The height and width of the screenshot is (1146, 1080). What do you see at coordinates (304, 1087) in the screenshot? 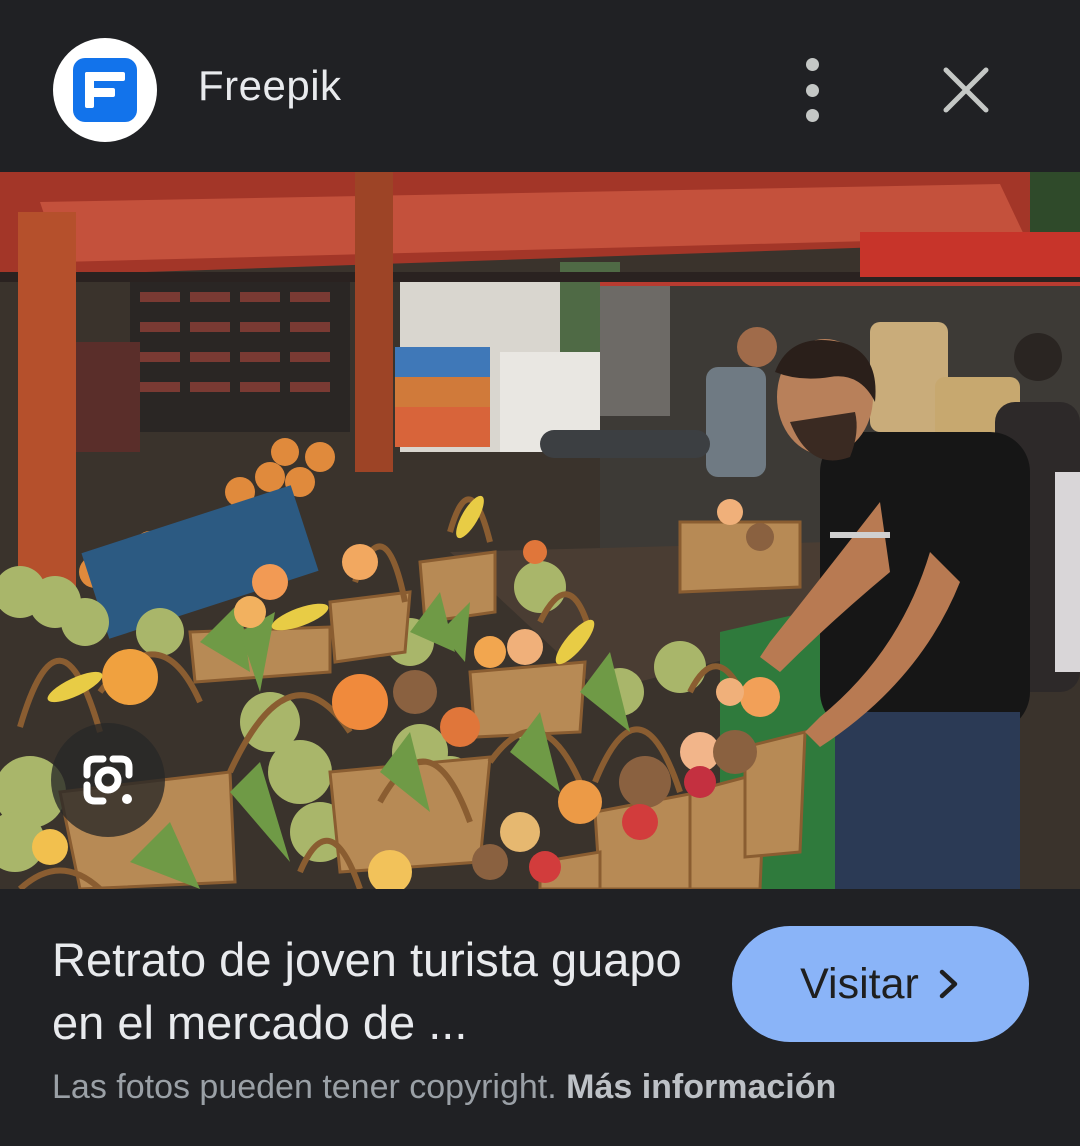
I see `copyright-text: Las fotos pueden tener copyright.` at bounding box center [304, 1087].